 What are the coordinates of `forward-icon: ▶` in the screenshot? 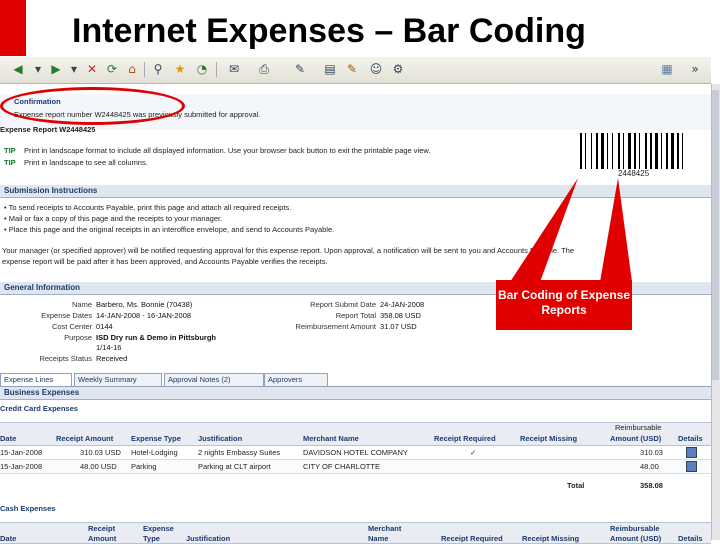 It's located at (56, 69).